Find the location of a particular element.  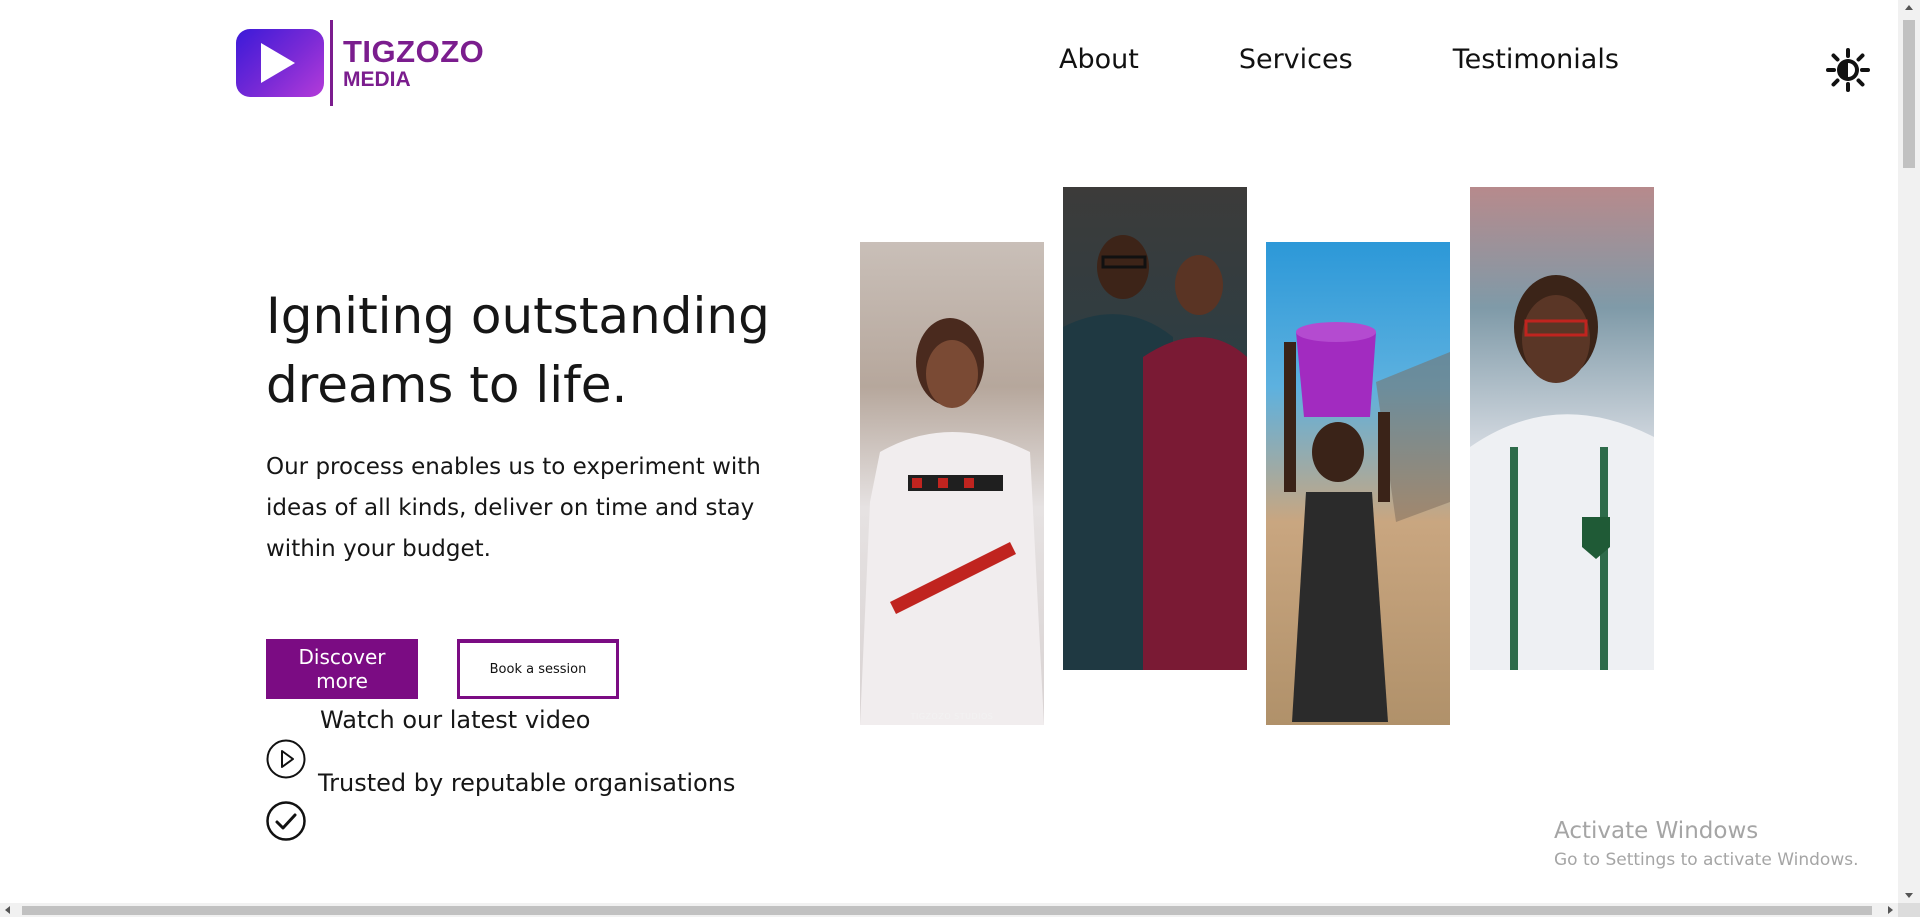

main-nav: About Services Testimonials is located at coordinates (1339, 59).